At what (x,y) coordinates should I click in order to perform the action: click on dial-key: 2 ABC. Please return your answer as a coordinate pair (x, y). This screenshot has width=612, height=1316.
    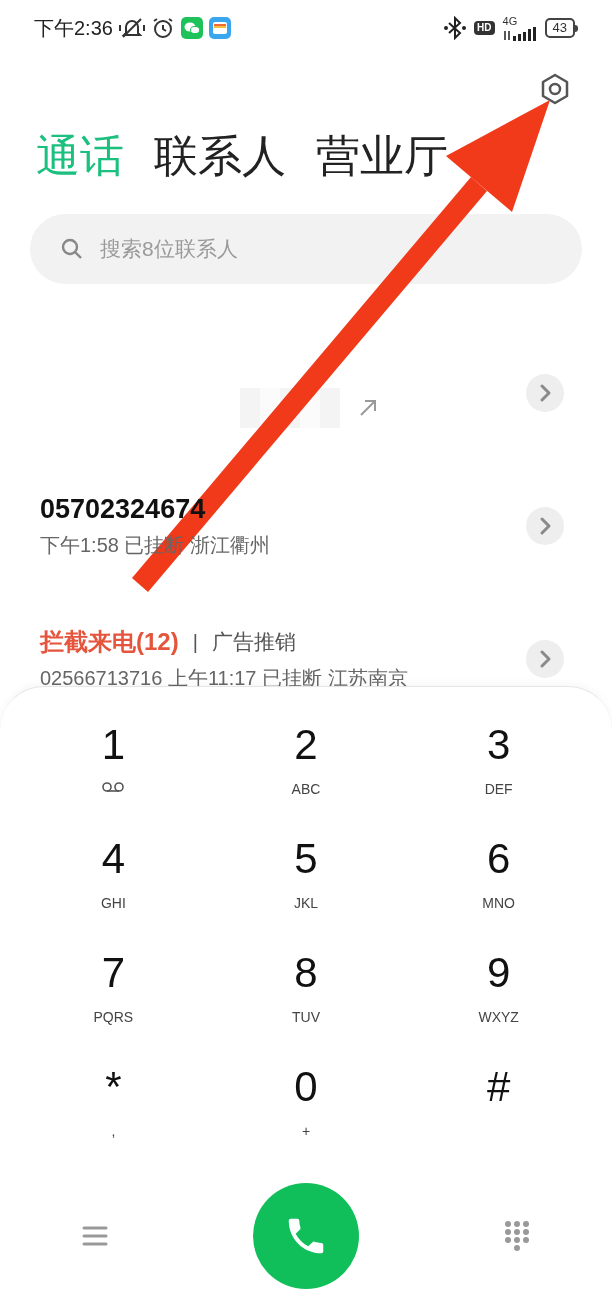
    Looking at the image, I should click on (306, 774).